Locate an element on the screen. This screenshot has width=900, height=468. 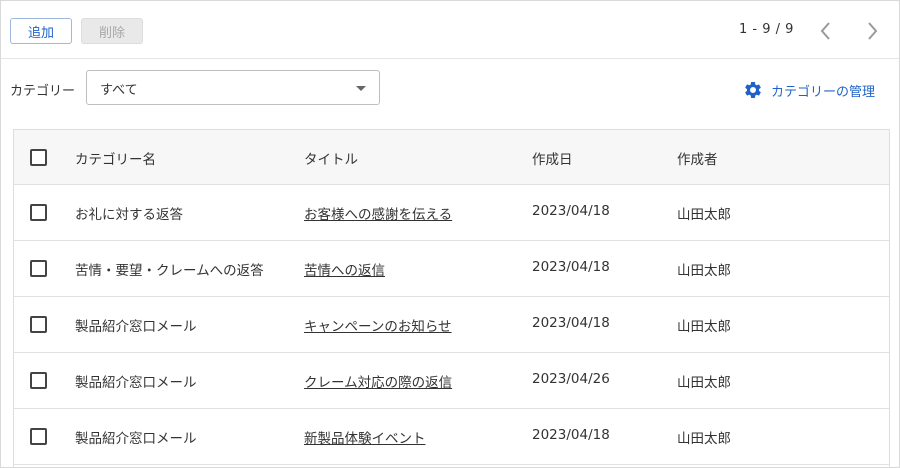
table-row: 製品紹介窓口メール キャンペーンのお知らせ 2023/04/18 山田太郎 is located at coordinates (451, 325).